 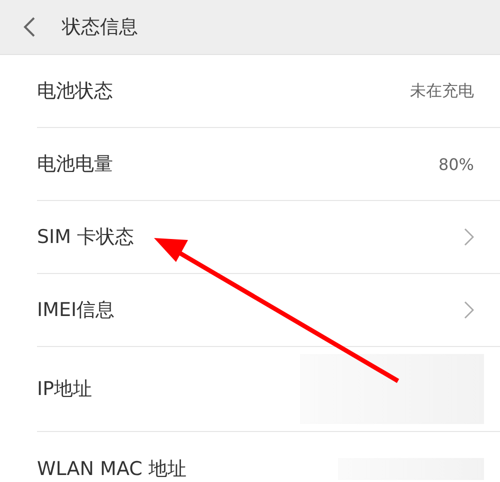 What do you see at coordinates (268, 91) in the screenshot?
I see `settings-row: 电池状态 未在充电` at bounding box center [268, 91].